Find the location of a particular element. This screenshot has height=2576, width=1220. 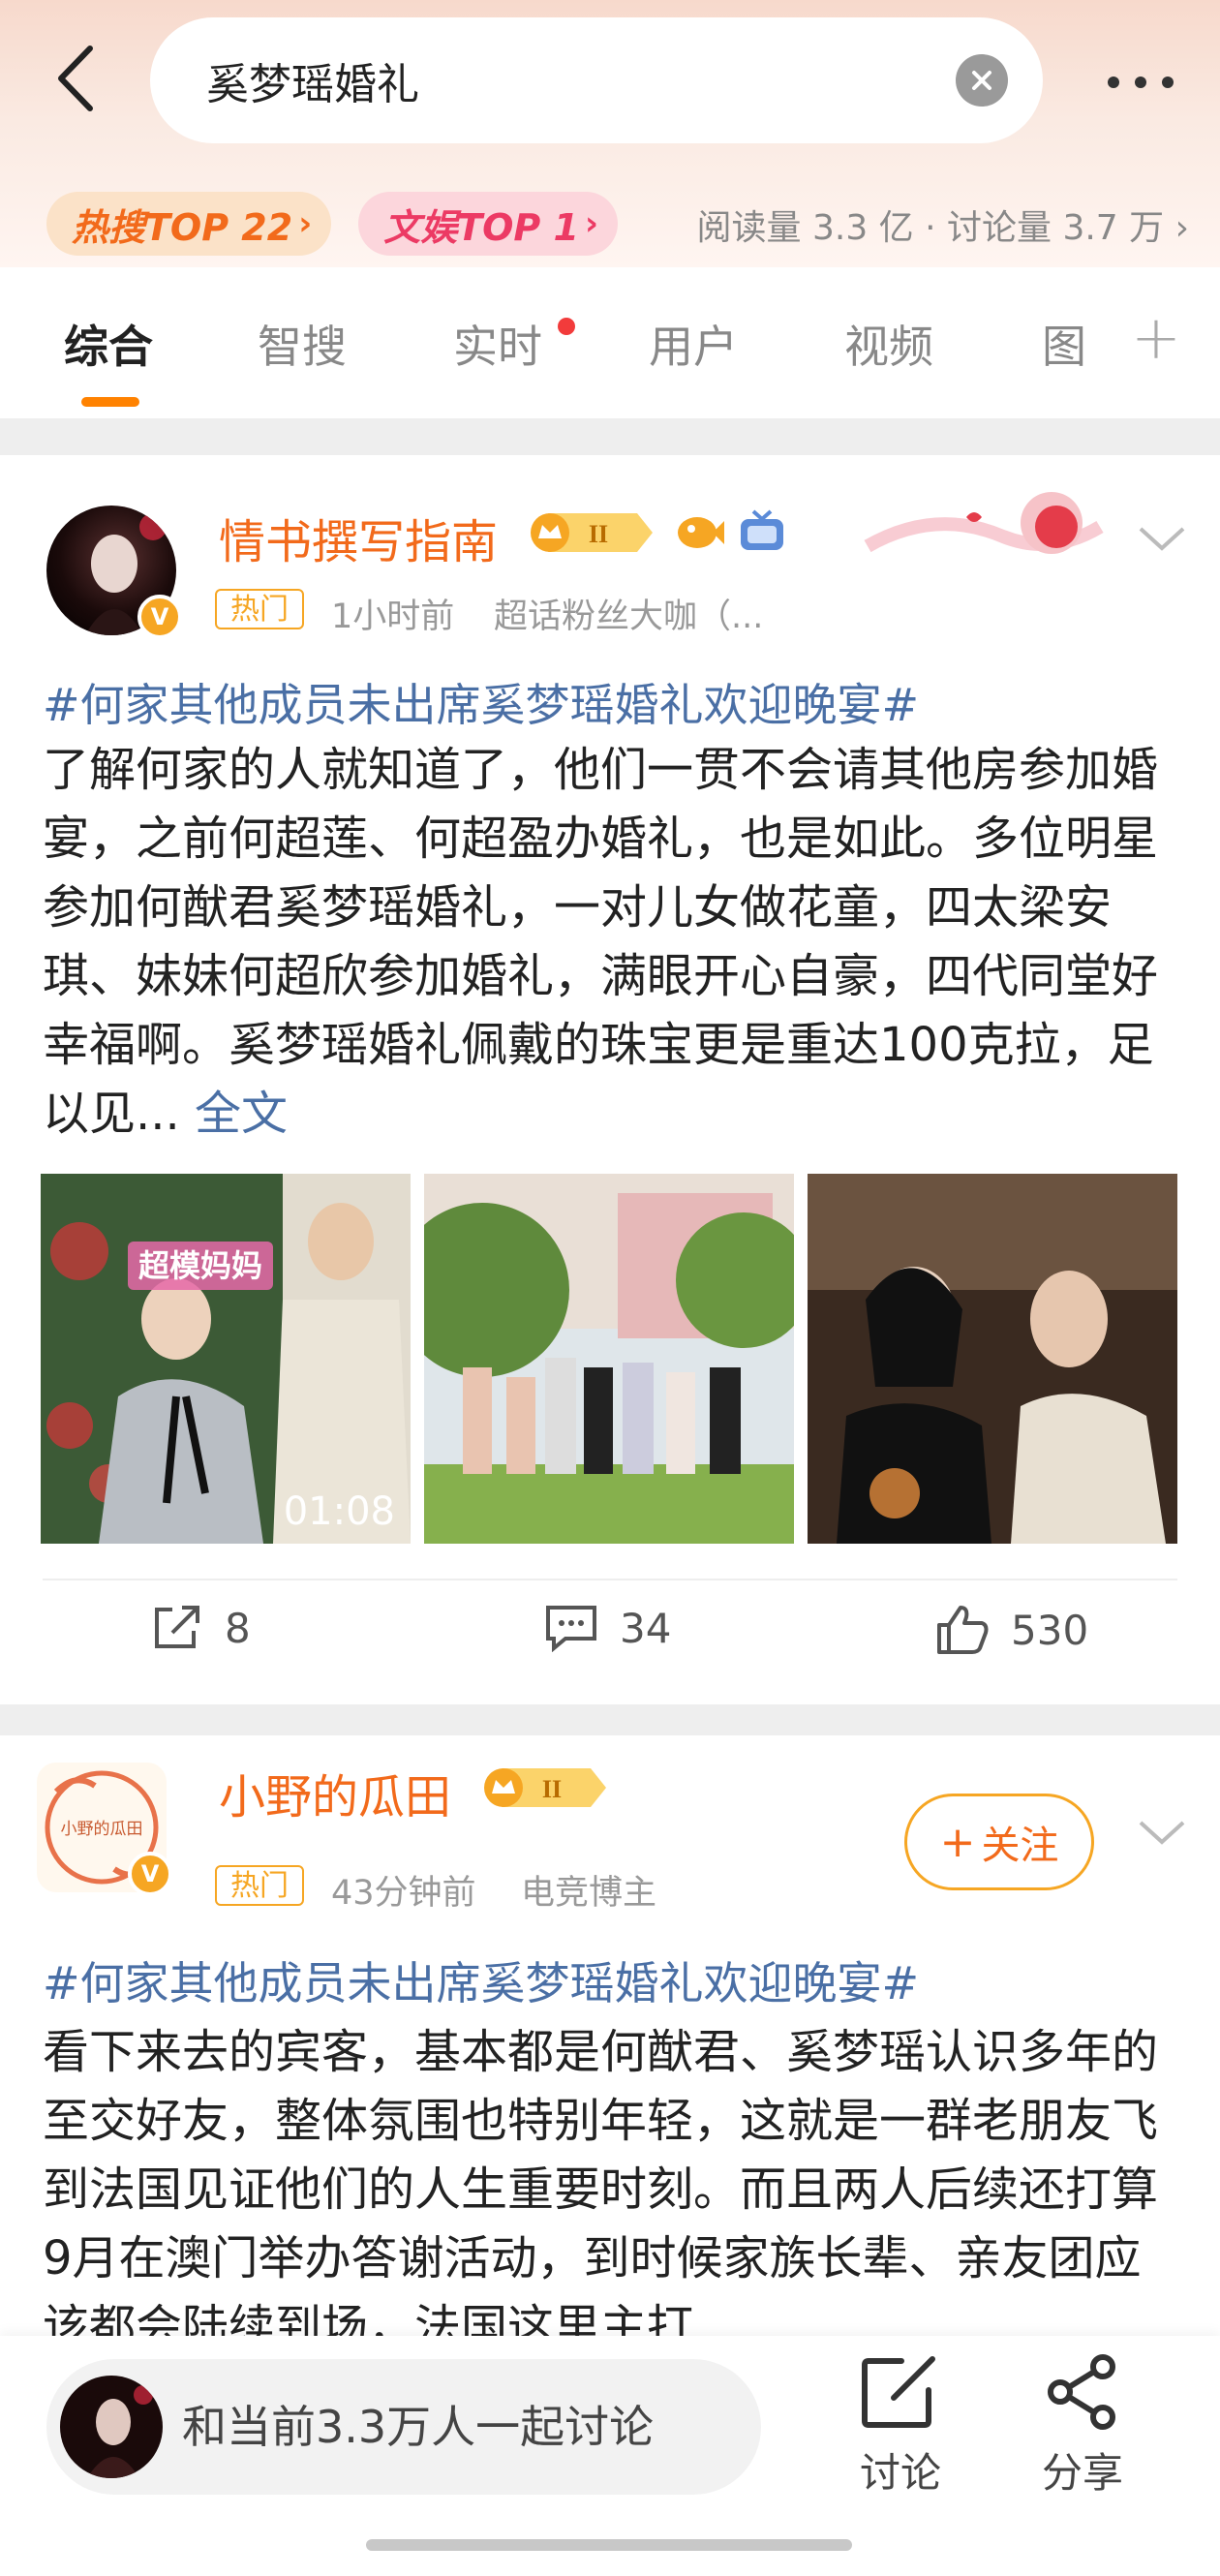

more-options-button is located at coordinates (1141, 82).